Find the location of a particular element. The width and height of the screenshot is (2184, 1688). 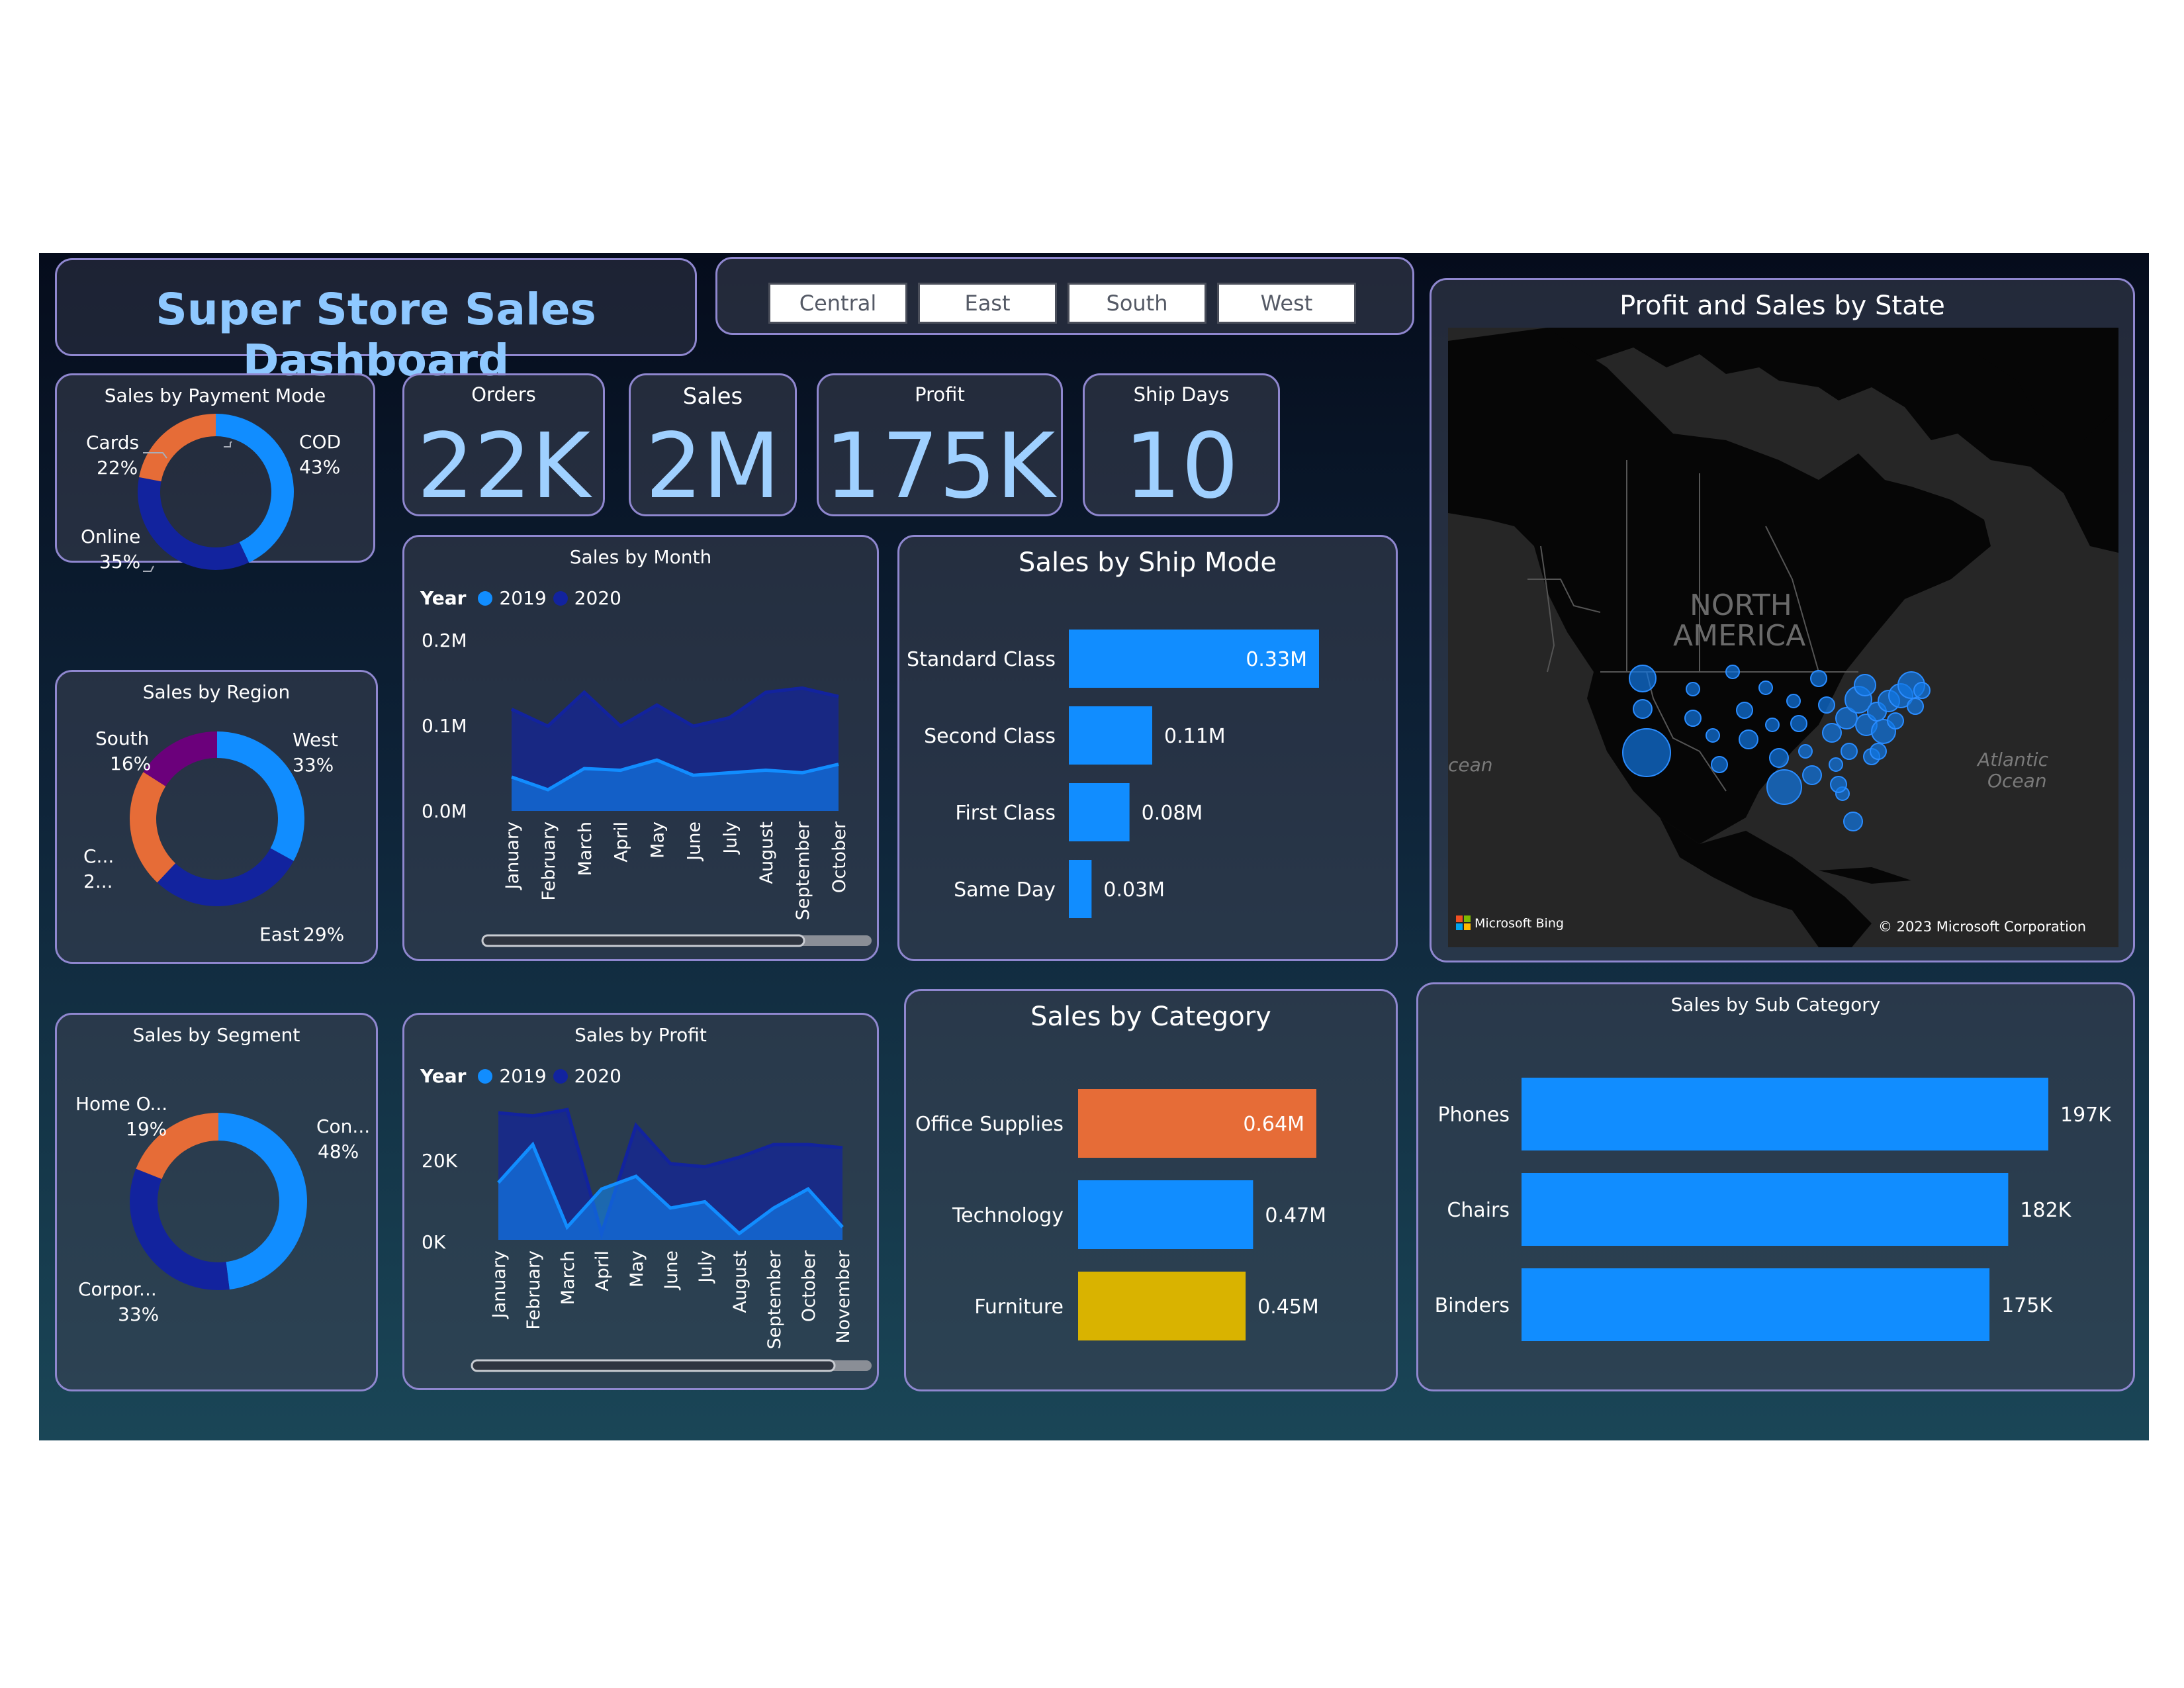

ship-mode-data-label: 0.03M is located at coordinates (1134, 890).